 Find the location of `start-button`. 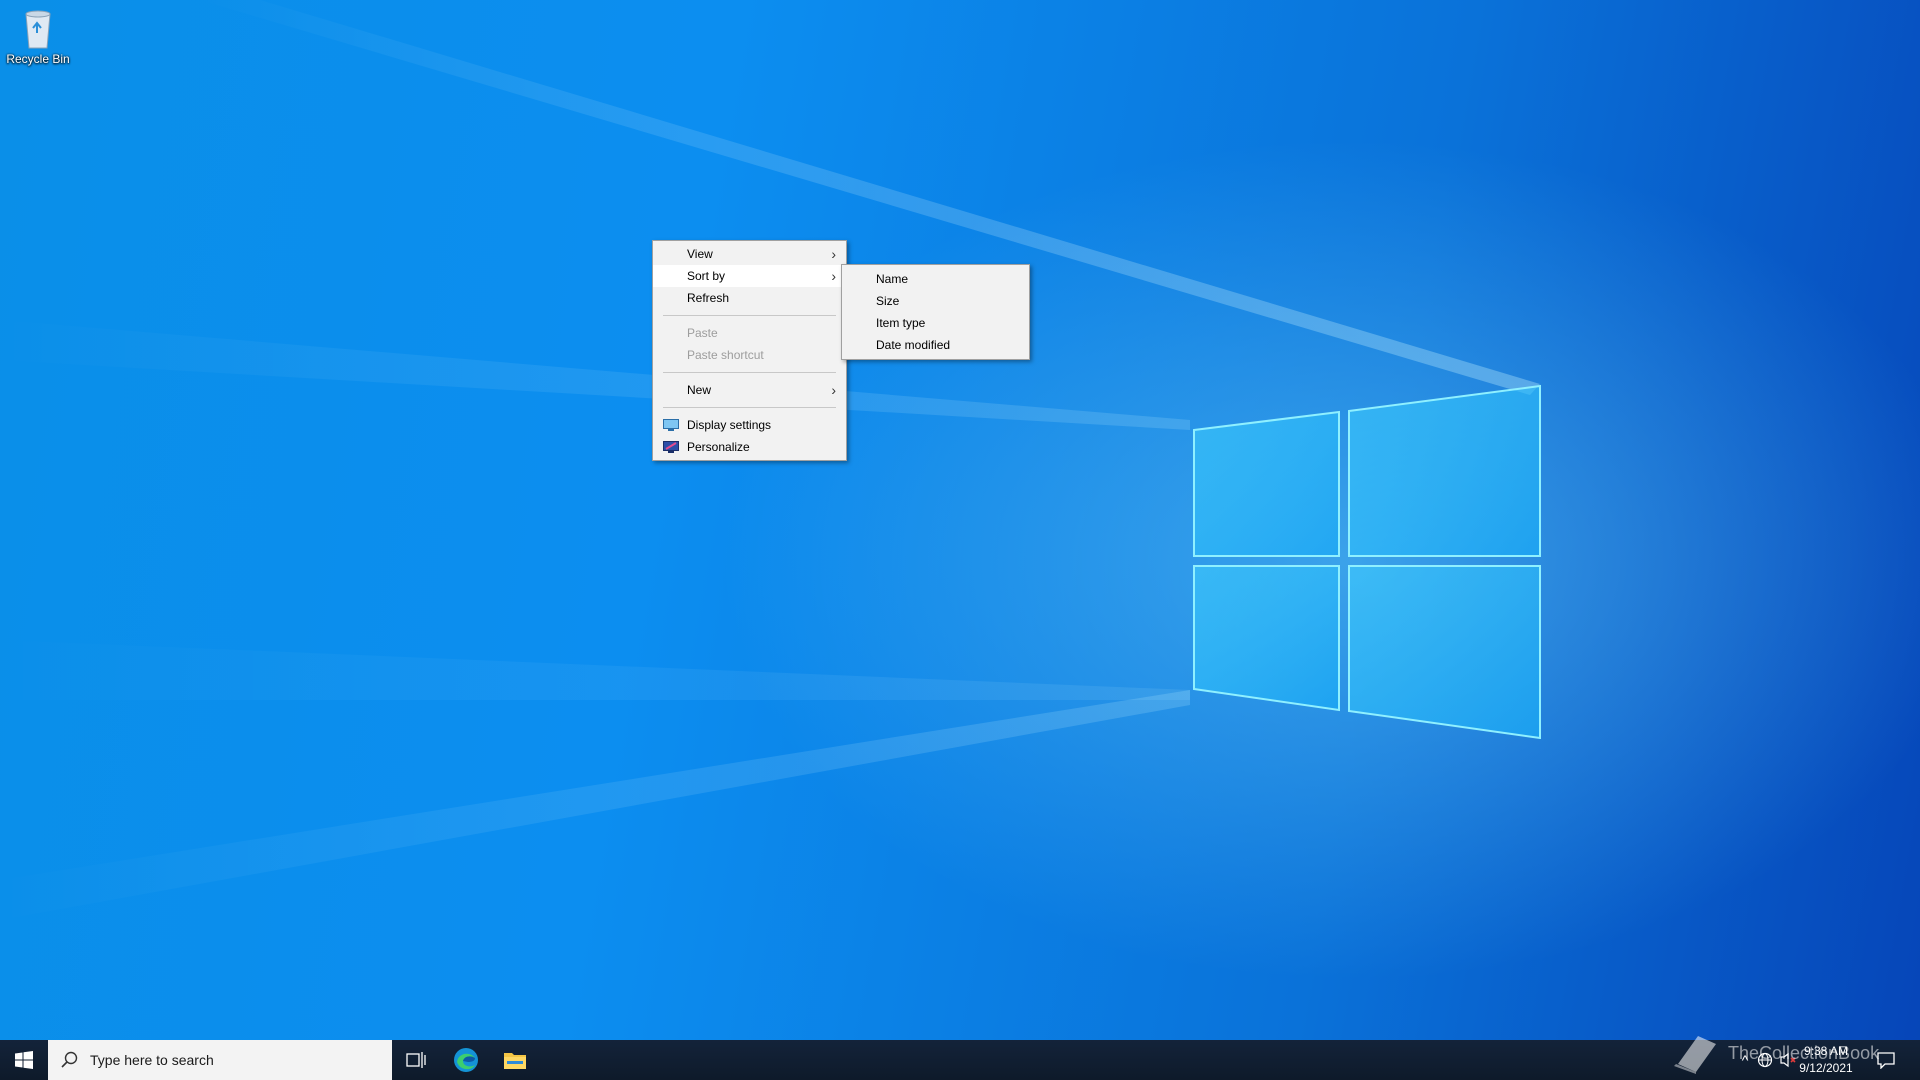

start-button is located at coordinates (24, 1060).